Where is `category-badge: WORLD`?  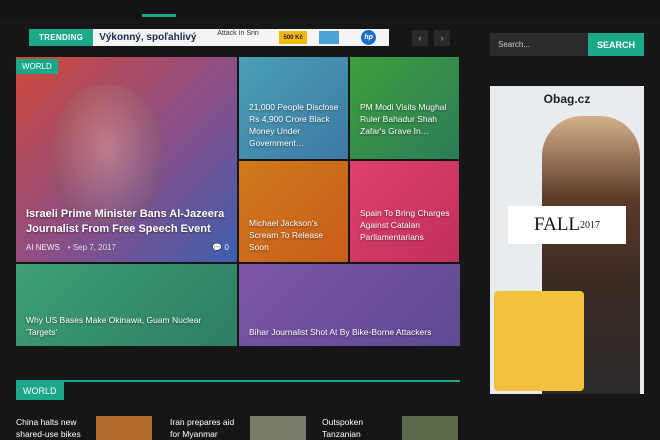 category-badge: WORLD is located at coordinates (37, 66).